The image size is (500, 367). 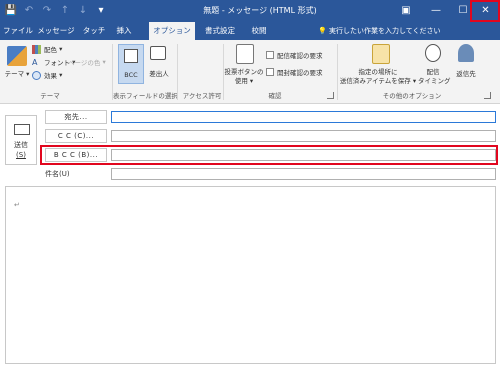 I want to click on show-fields-group-label: 表示フィールドの選択, so click(x=145, y=96).